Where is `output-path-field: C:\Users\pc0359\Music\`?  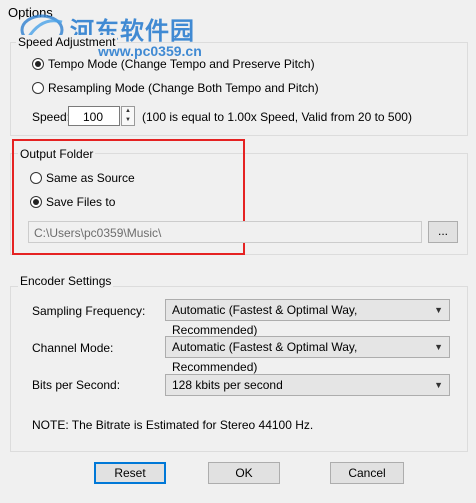
output-path-field: C:\Users\pc0359\Music\ is located at coordinates (225, 232).